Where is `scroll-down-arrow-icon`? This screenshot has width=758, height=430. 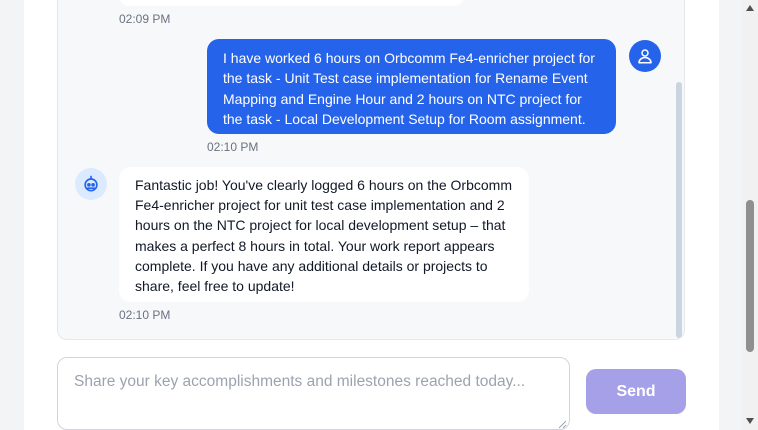
scroll-down-arrow-icon is located at coordinates (750, 421).